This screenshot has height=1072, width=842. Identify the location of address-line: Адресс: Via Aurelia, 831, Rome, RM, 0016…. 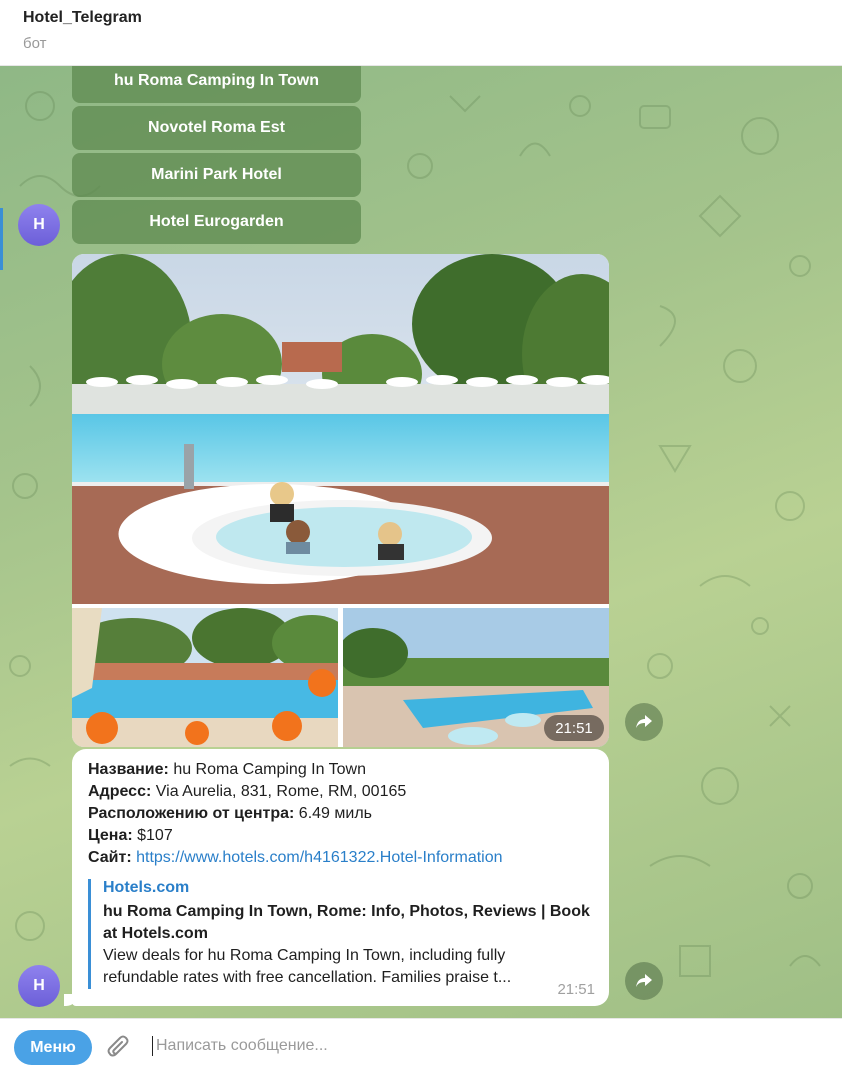
(247, 792).